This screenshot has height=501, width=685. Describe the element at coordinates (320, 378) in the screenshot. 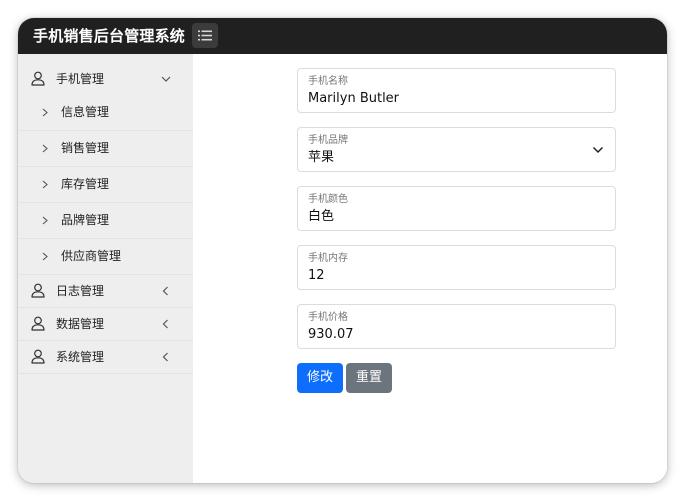

I see `modify-button: 修改` at that location.